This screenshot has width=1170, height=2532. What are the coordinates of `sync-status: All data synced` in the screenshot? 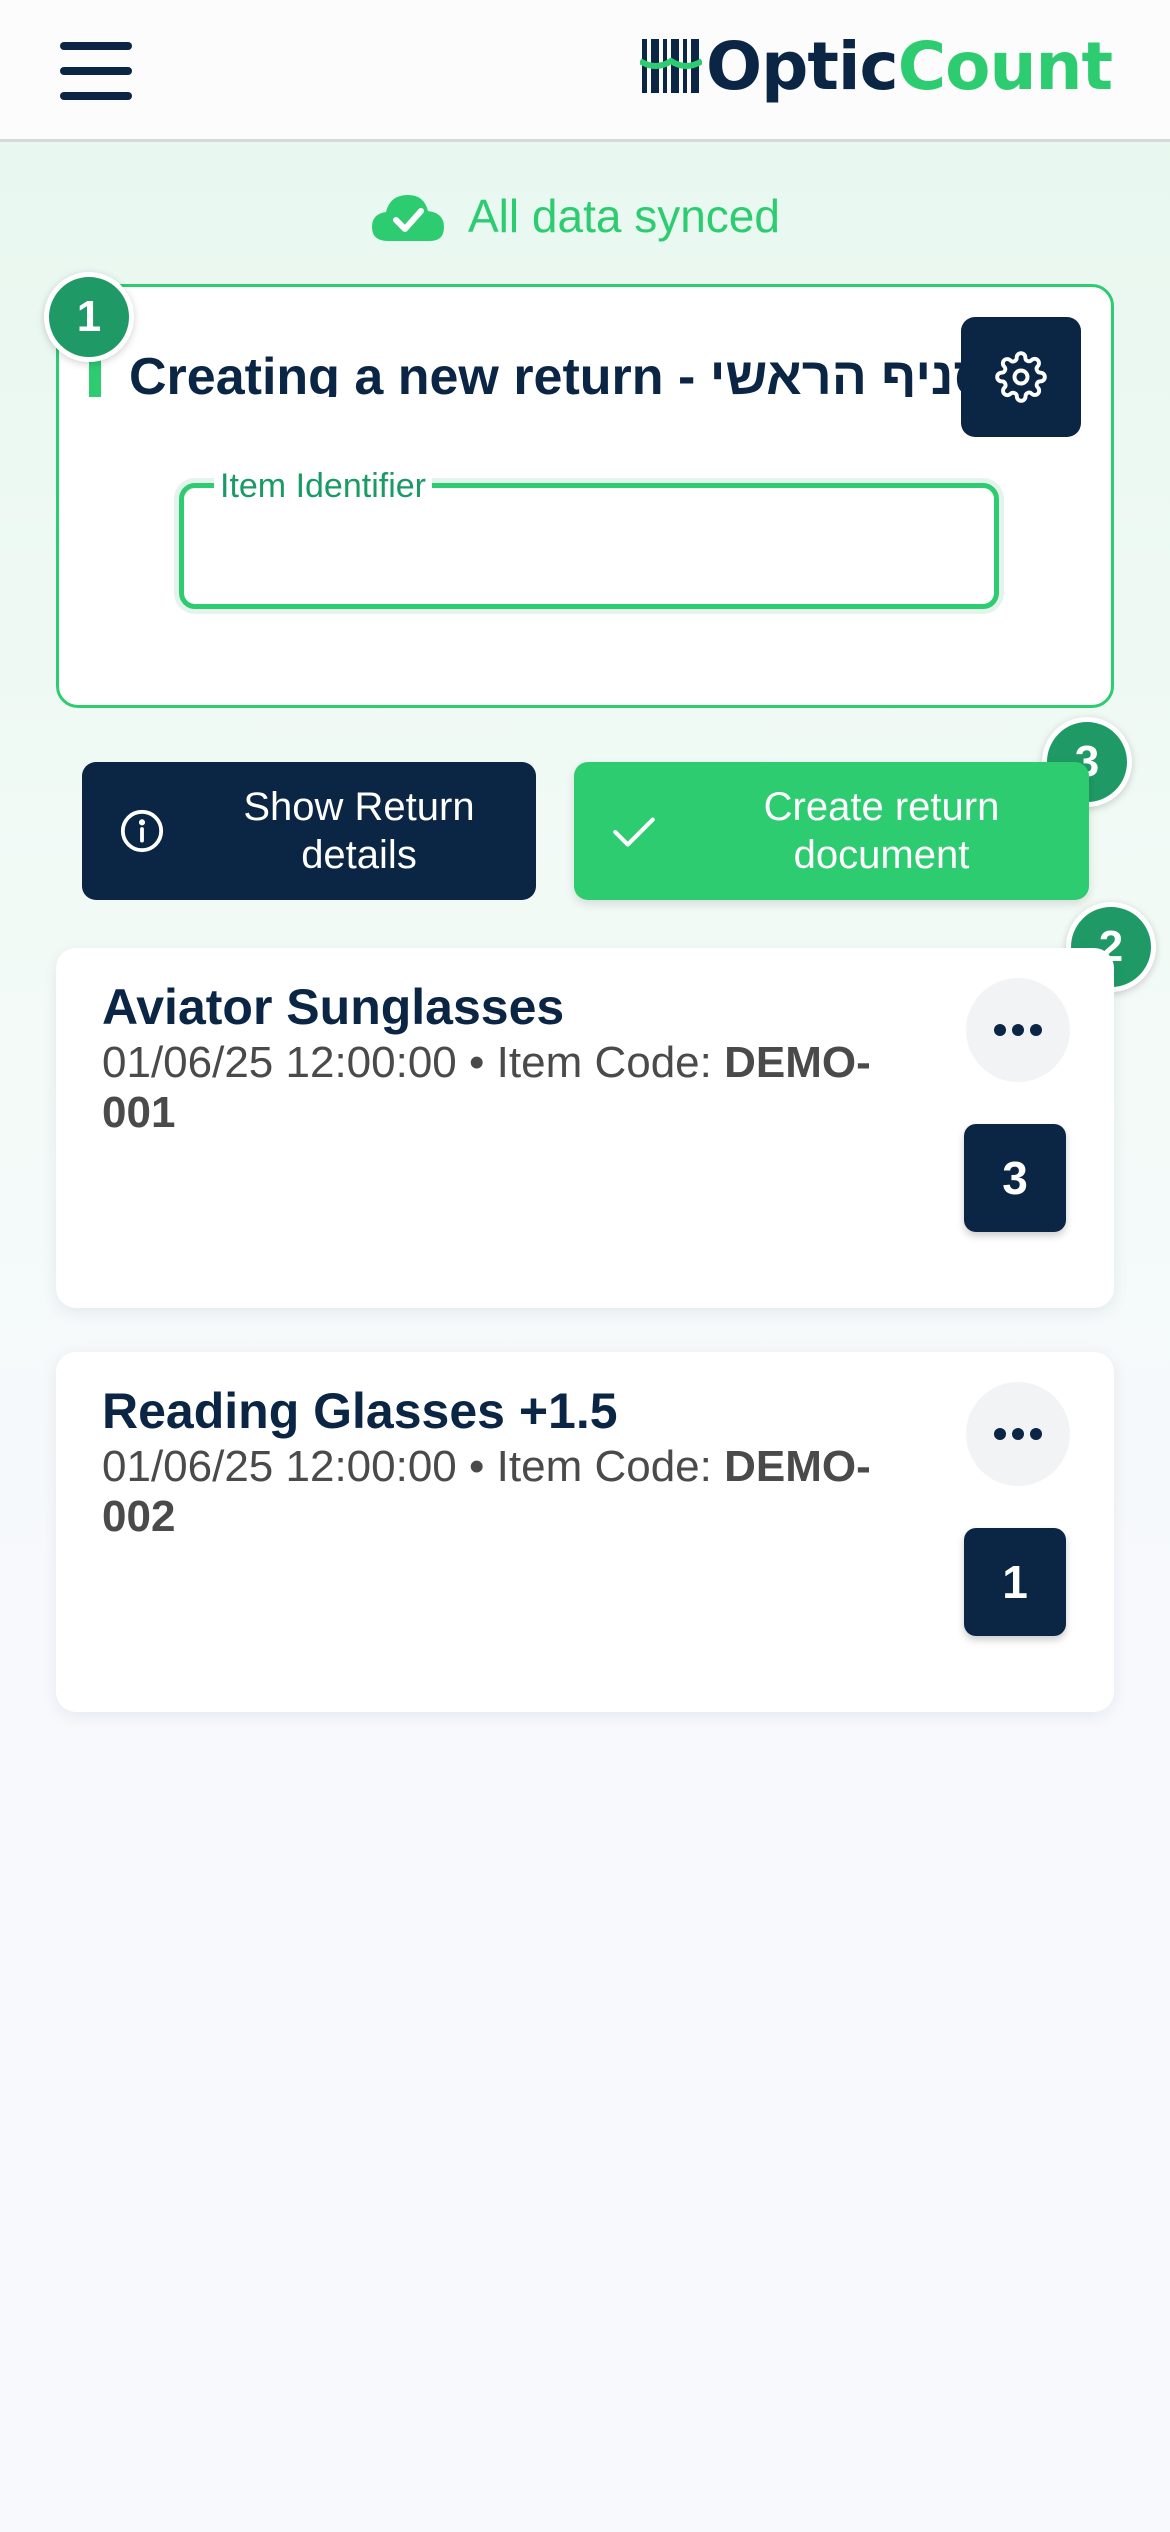 It's located at (575, 216).